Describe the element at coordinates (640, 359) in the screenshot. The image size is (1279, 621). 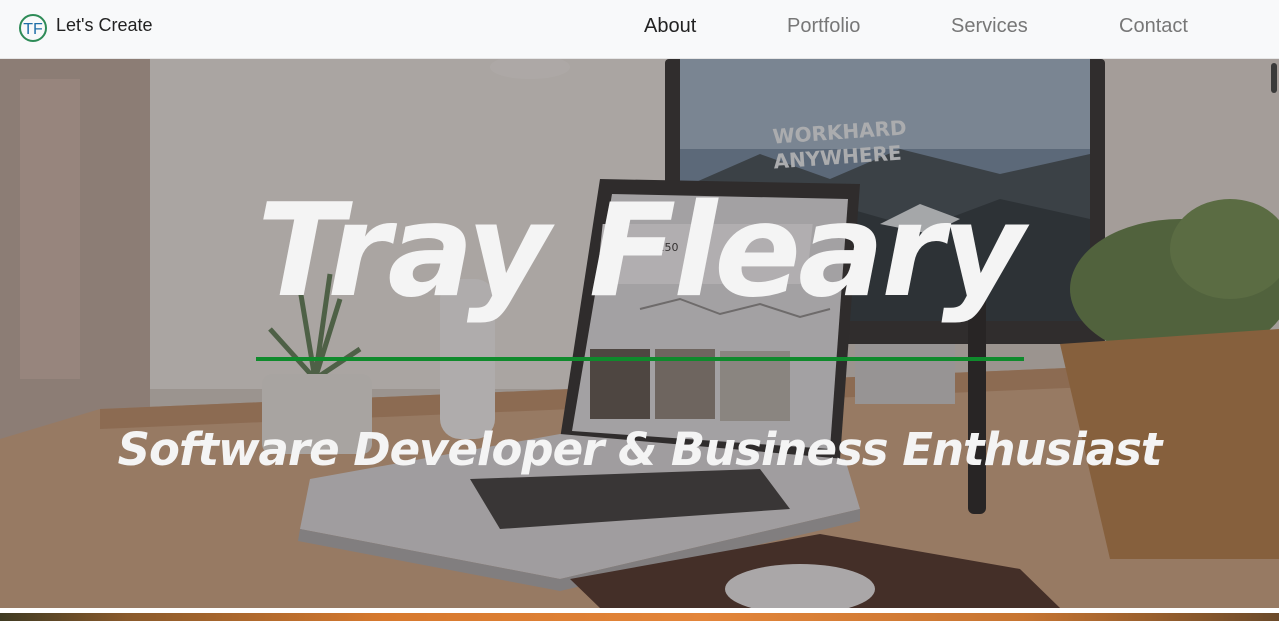
I see `hero-divider` at that location.